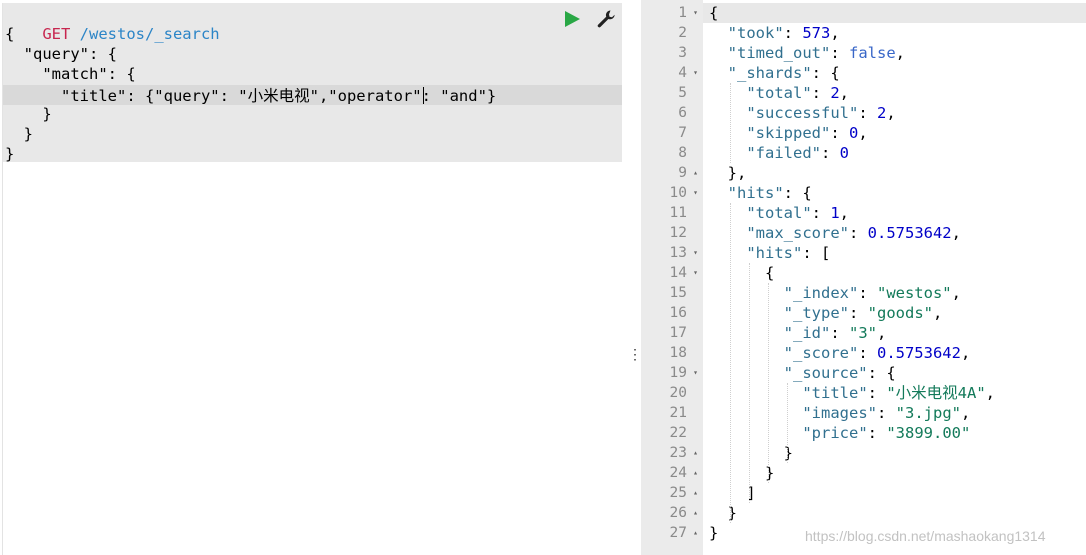 The image size is (1086, 555). I want to click on request-line-3: "query": {, so click(61, 54).